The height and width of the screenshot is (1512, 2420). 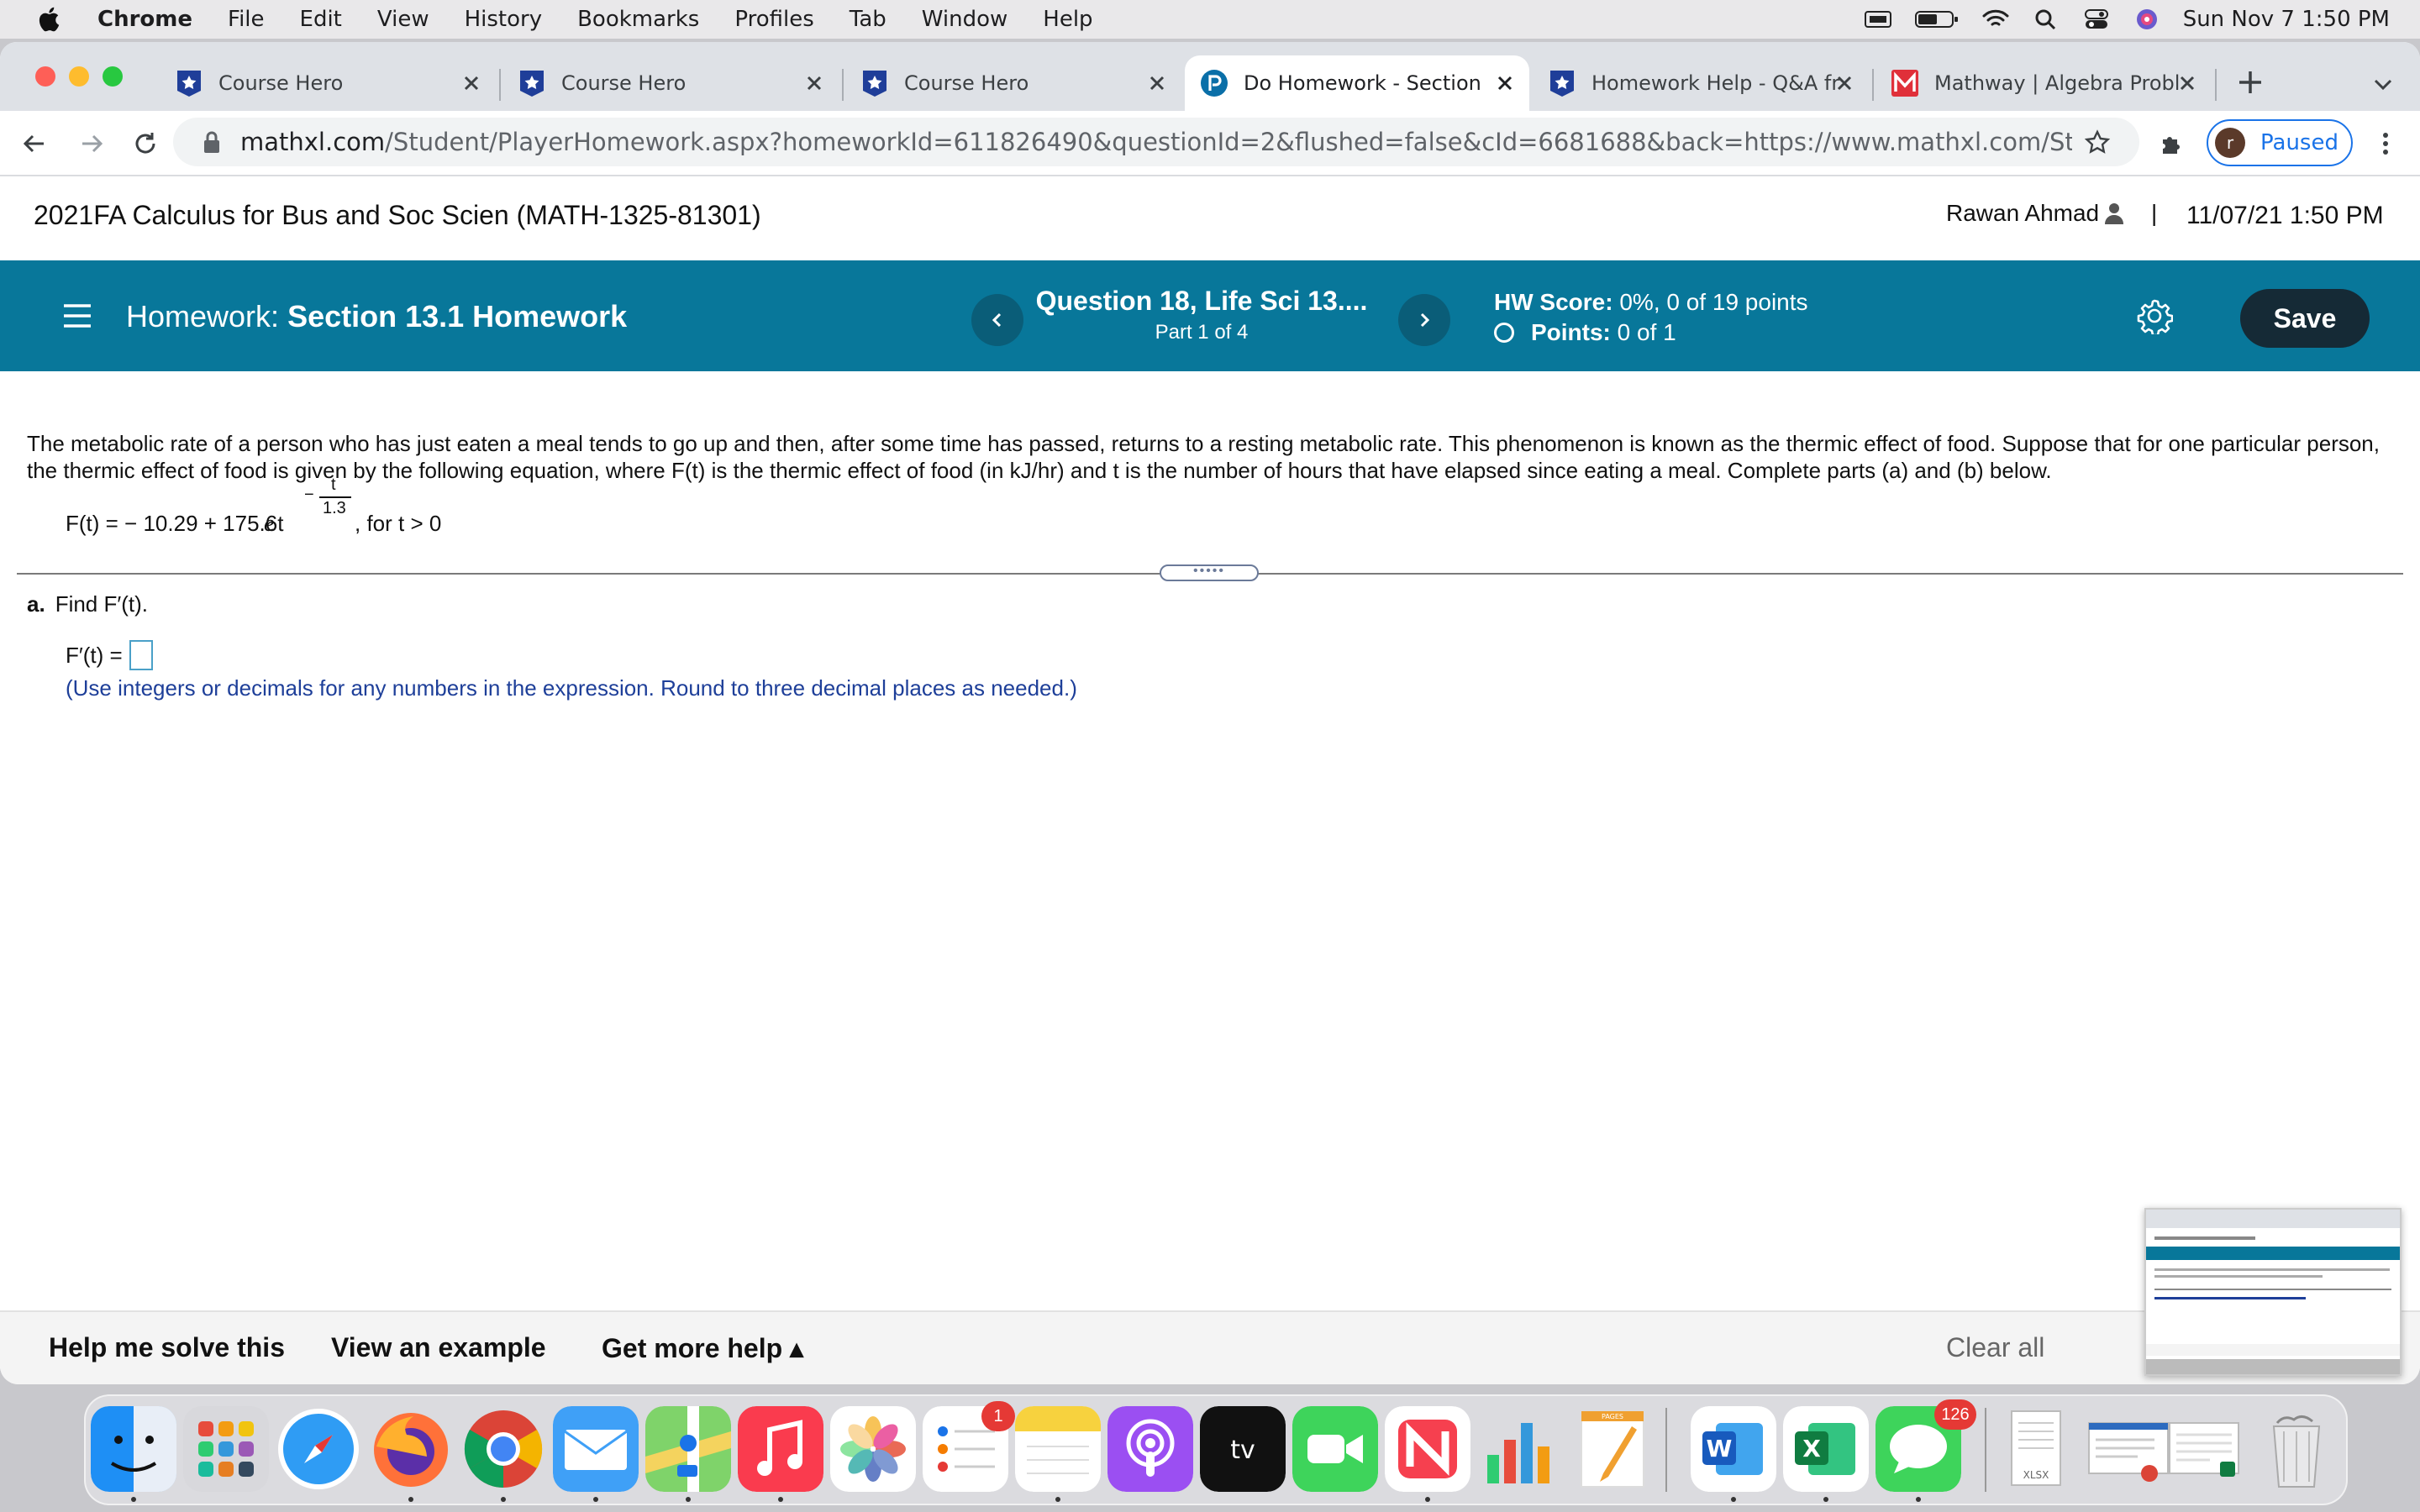 What do you see at coordinates (1585, 332) in the screenshot?
I see `points: Points: 0 of 1` at bounding box center [1585, 332].